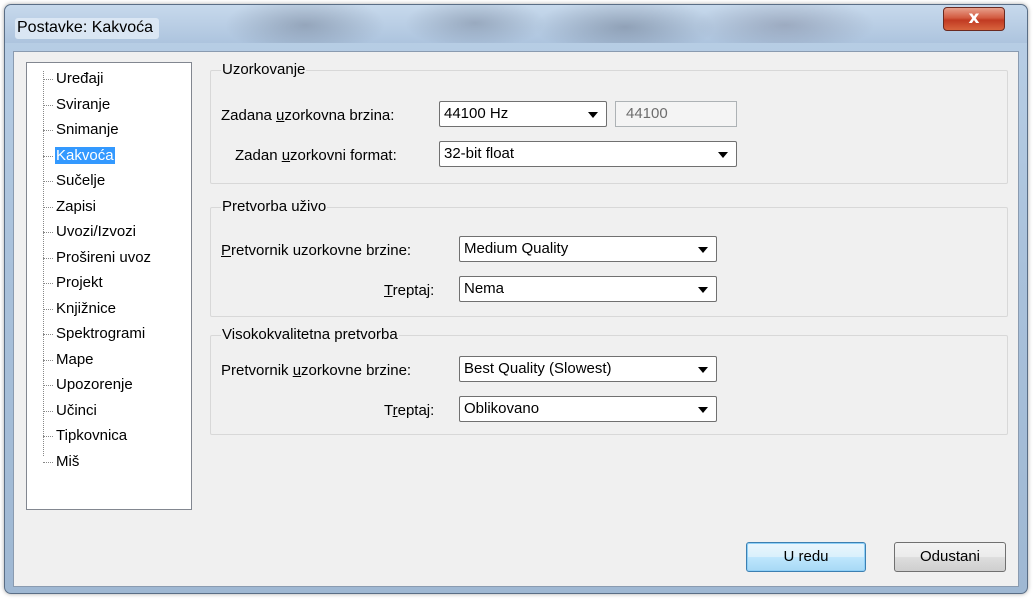  I want to click on hq-dither-label: Treptaj:, so click(409, 410).